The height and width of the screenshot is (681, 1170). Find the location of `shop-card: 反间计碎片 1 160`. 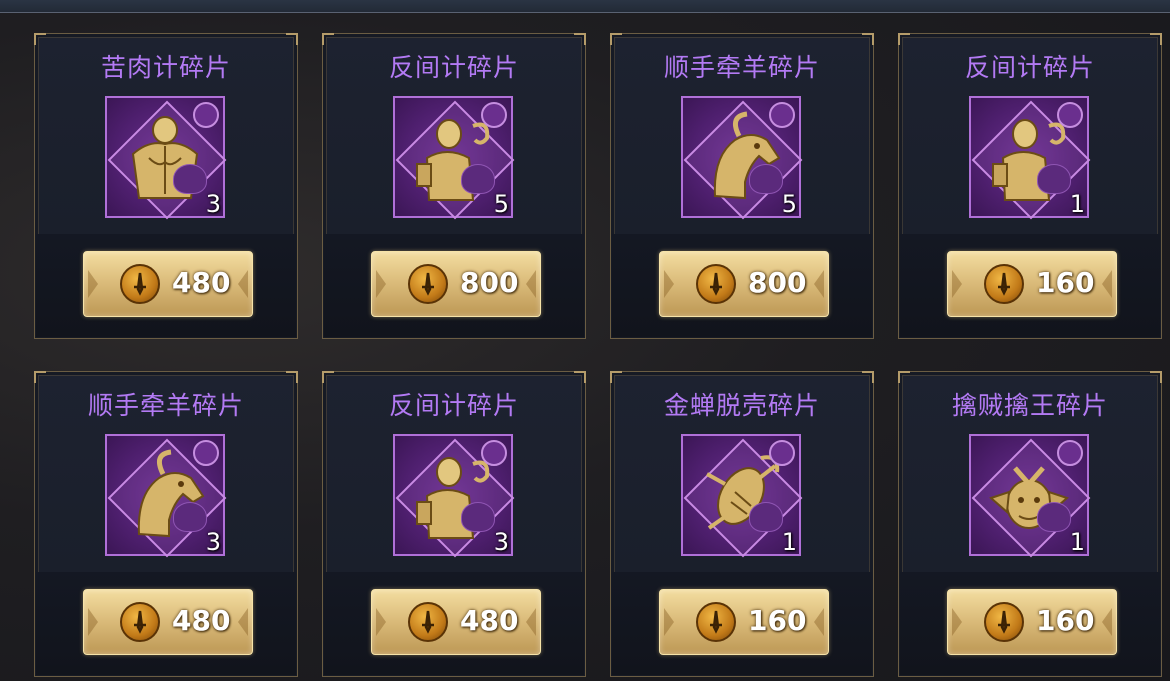

shop-card: 反间计碎片 1 160 is located at coordinates (1030, 186).